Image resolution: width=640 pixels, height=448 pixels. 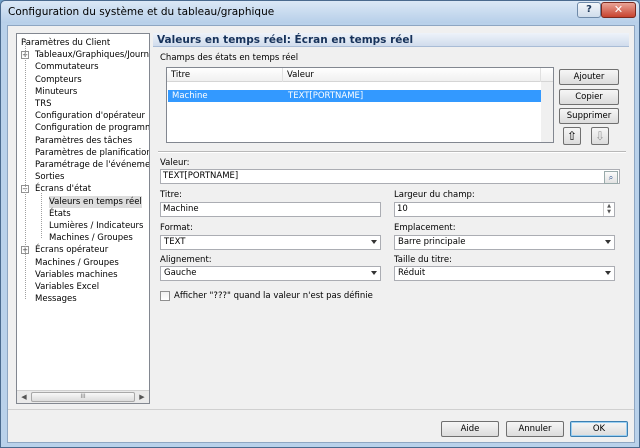 What do you see at coordinates (432, 242) in the screenshot?
I see `location-value: Barre principale` at bounding box center [432, 242].